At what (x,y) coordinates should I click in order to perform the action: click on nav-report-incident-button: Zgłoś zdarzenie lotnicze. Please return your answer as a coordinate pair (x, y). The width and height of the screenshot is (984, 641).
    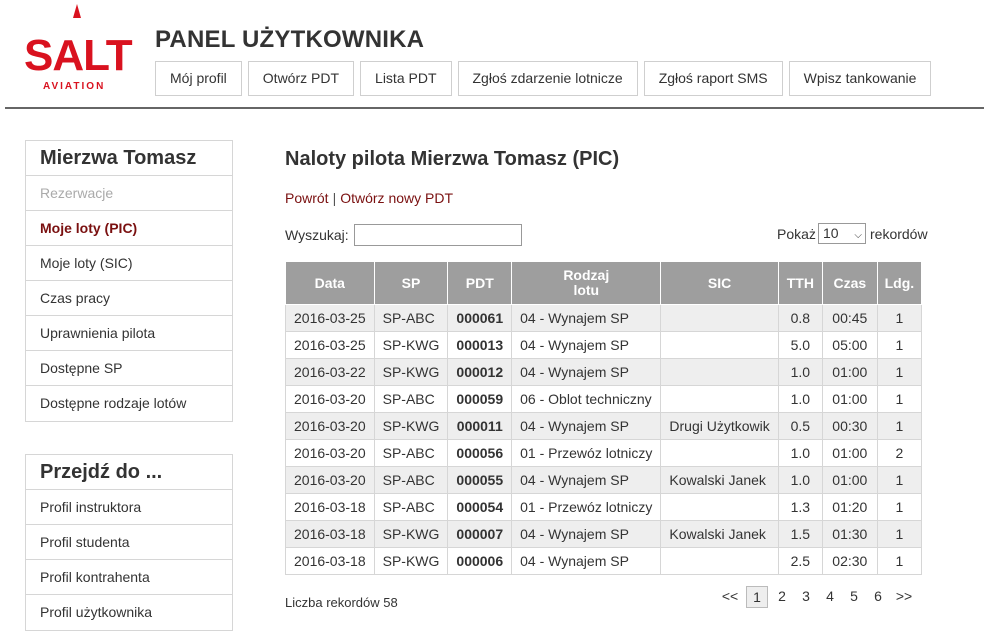
    Looking at the image, I should click on (547, 78).